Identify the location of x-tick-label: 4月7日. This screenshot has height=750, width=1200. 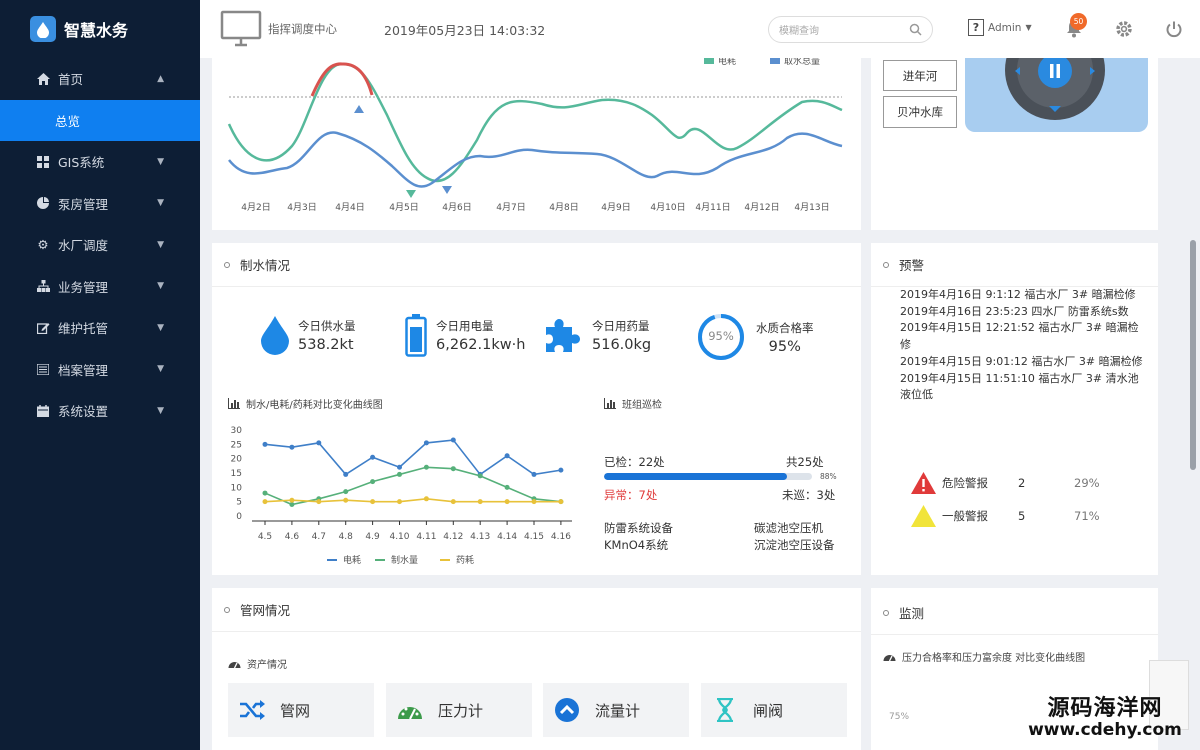
(510, 207).